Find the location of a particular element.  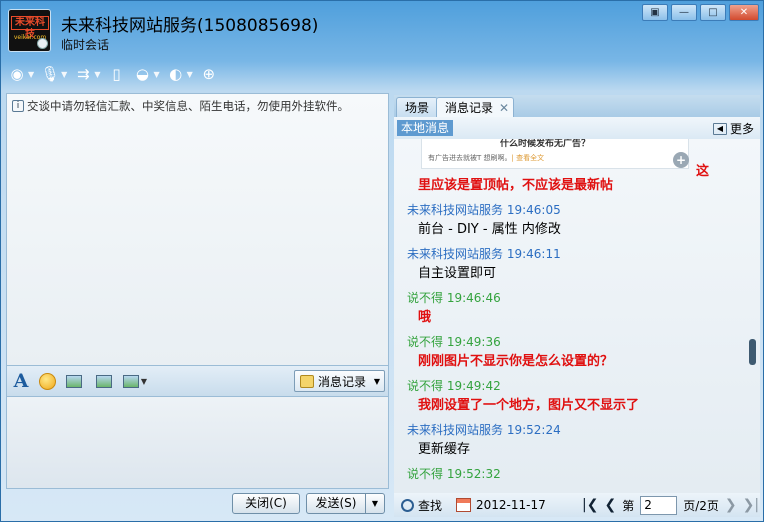

calendar-icon is located at coordinates (463, 505).